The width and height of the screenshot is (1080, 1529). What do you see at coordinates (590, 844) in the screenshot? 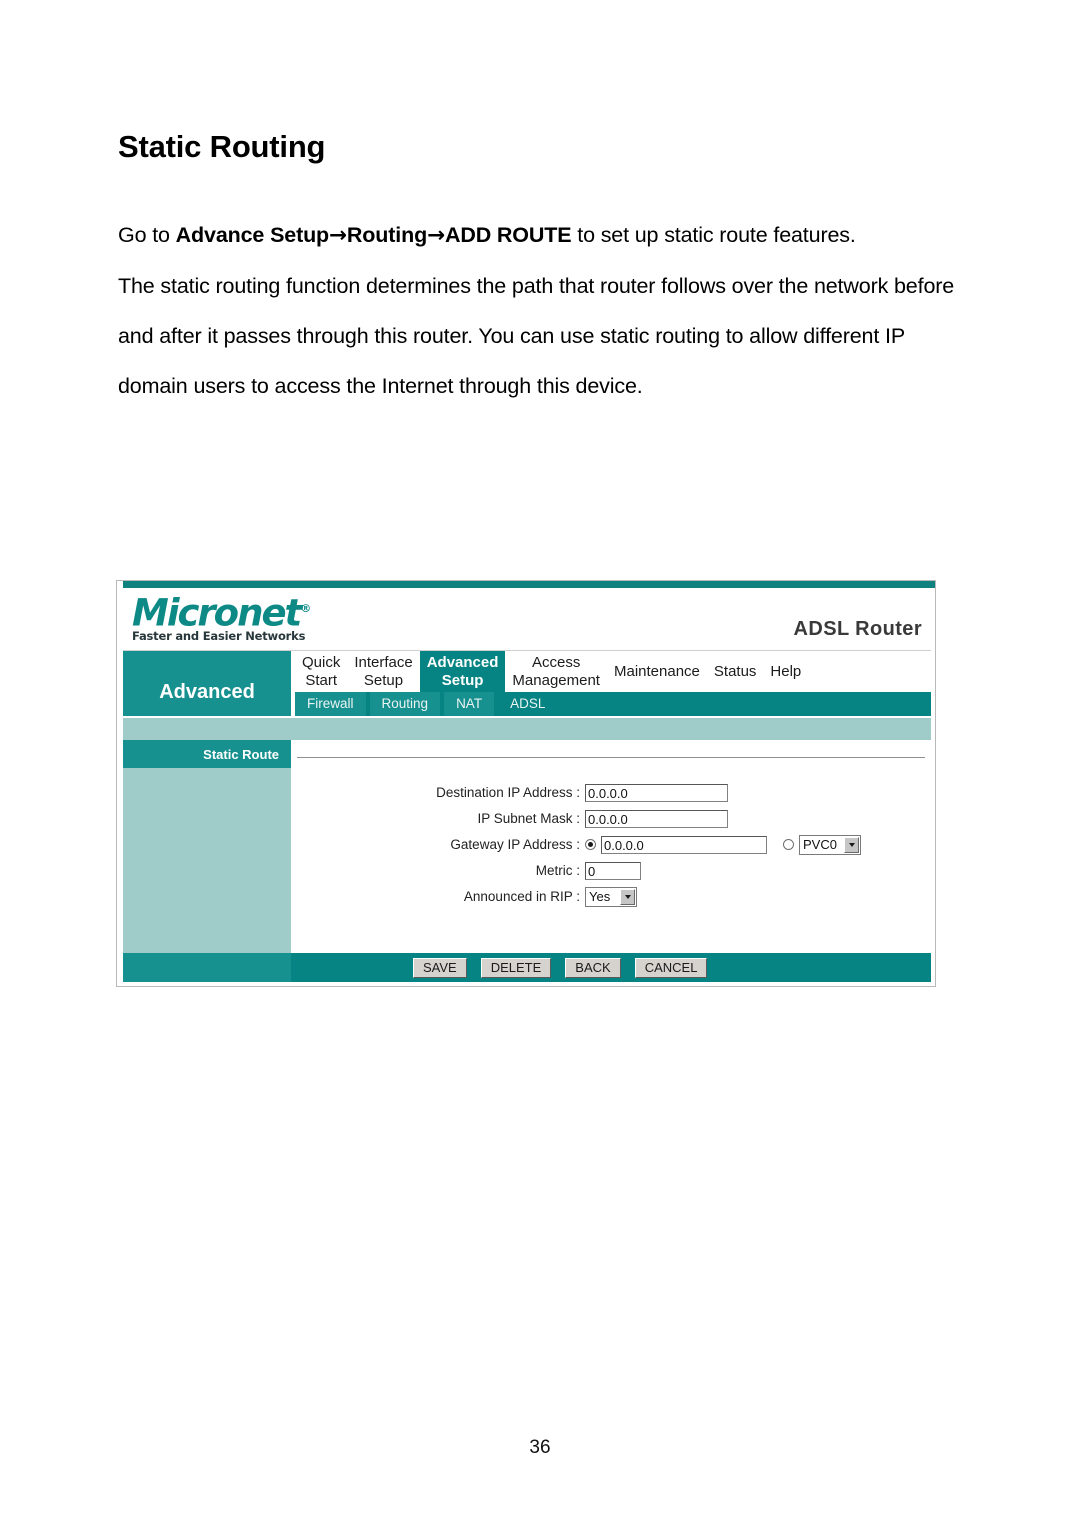
I see `gateway-ip-radio` at bounding box center [590, 844].